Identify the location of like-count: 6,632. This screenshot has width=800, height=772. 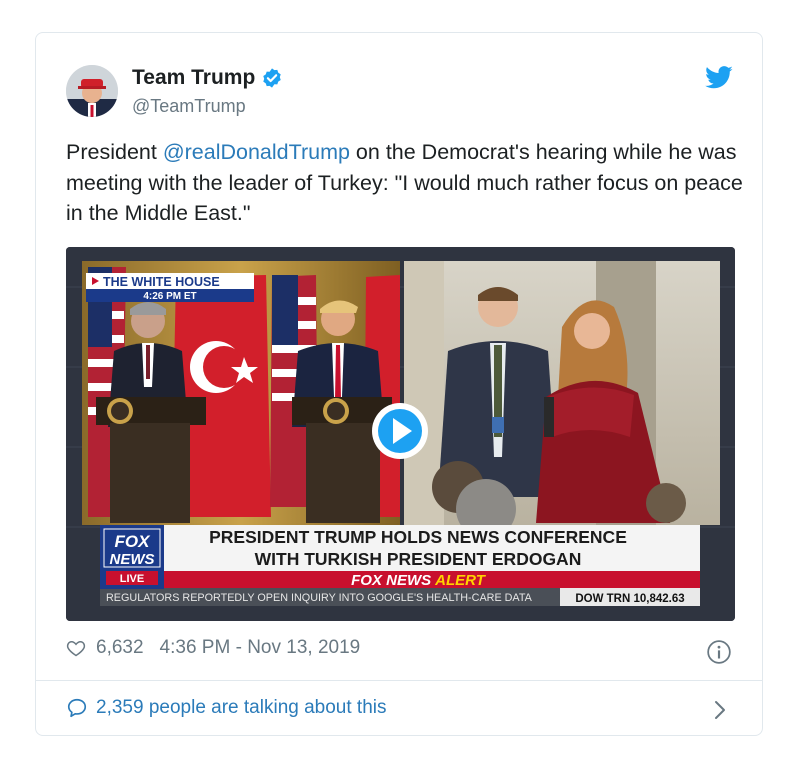
(120, 648).